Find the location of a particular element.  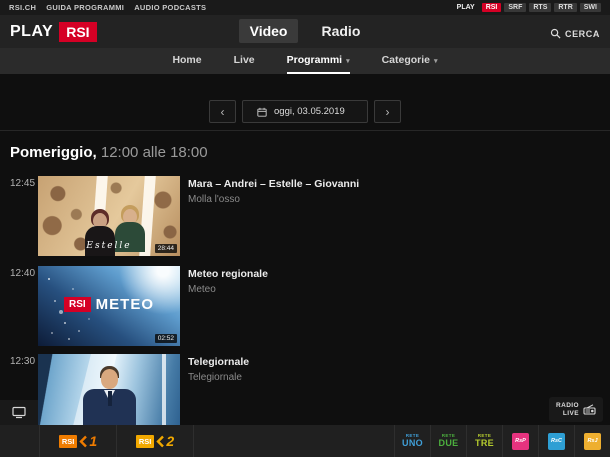

channel-radio-swiss-classic: RsC is located at coordinates (556, 441).